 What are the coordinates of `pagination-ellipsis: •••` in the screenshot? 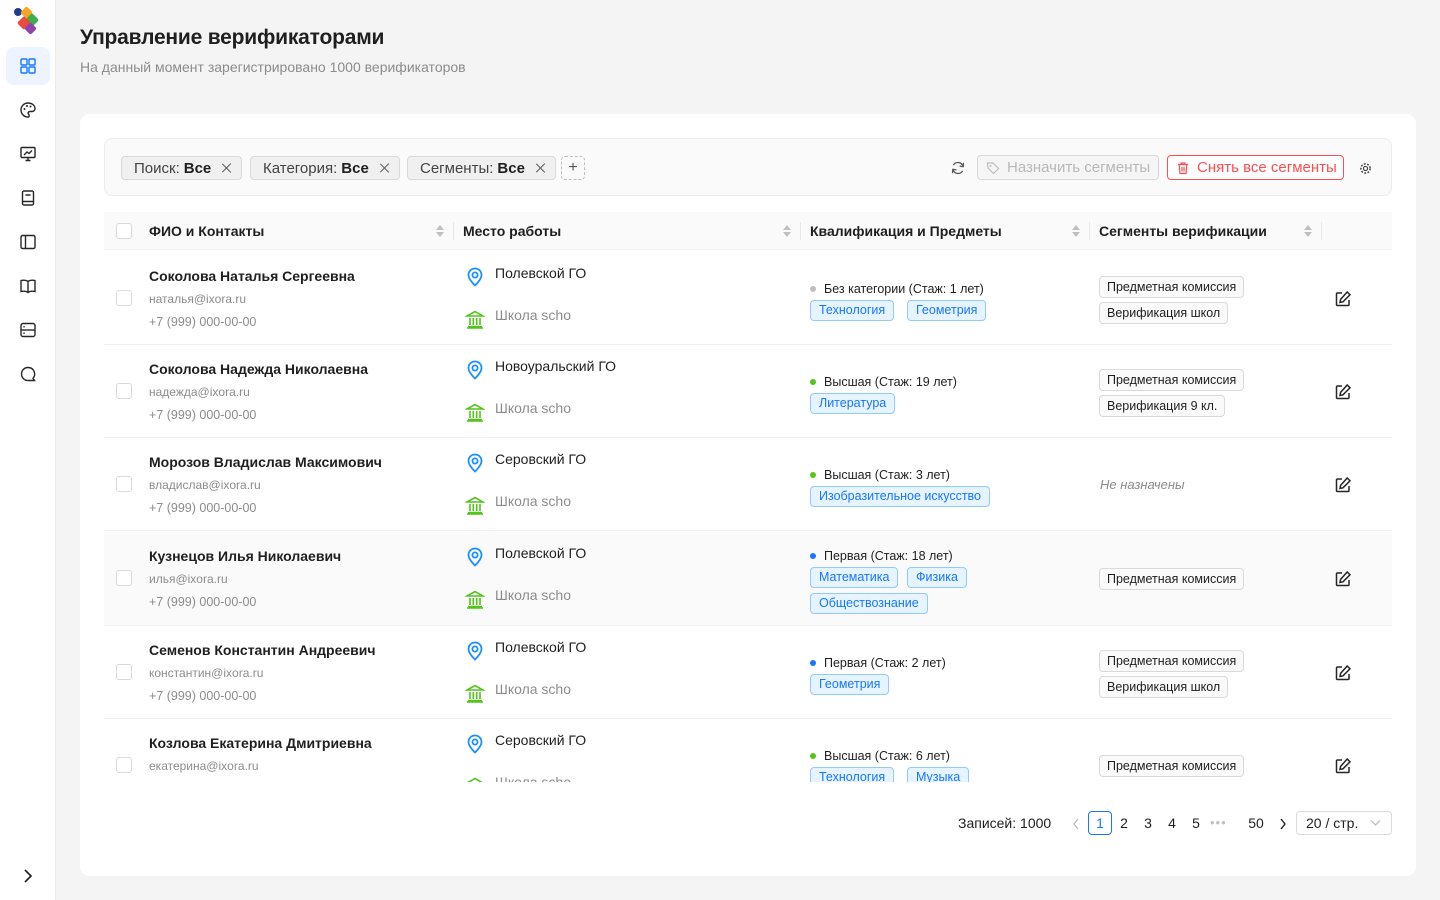 It's located at (1218, 822).